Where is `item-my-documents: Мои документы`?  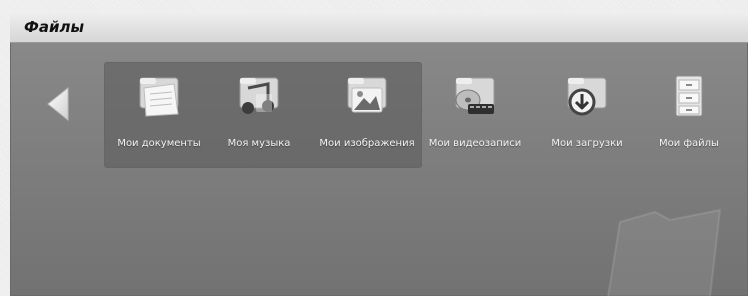 item-my-documents: Мои документы is located at coordinates (159, 115).